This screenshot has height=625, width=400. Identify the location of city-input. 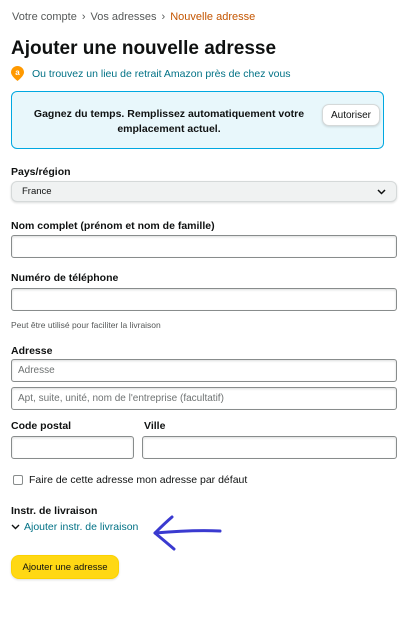
(269, 447).